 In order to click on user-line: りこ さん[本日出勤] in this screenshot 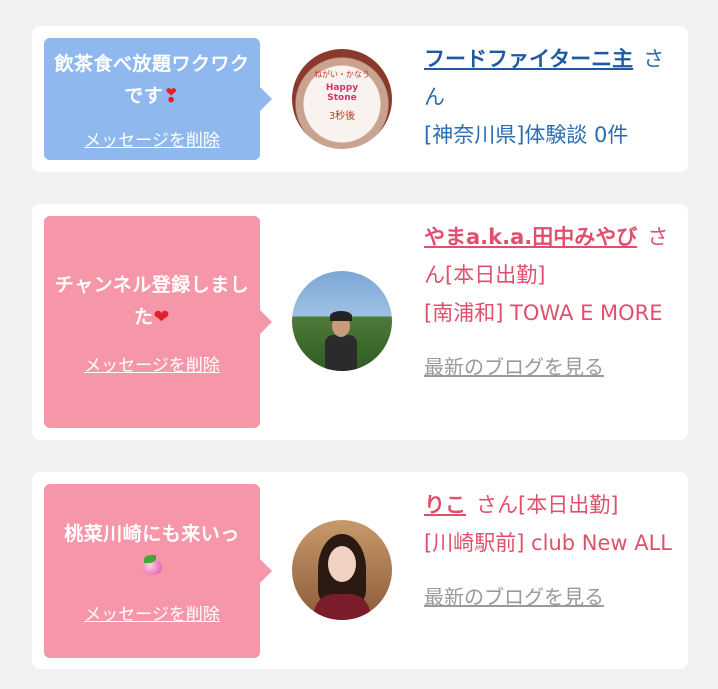, I will do `click(549, 505)`.